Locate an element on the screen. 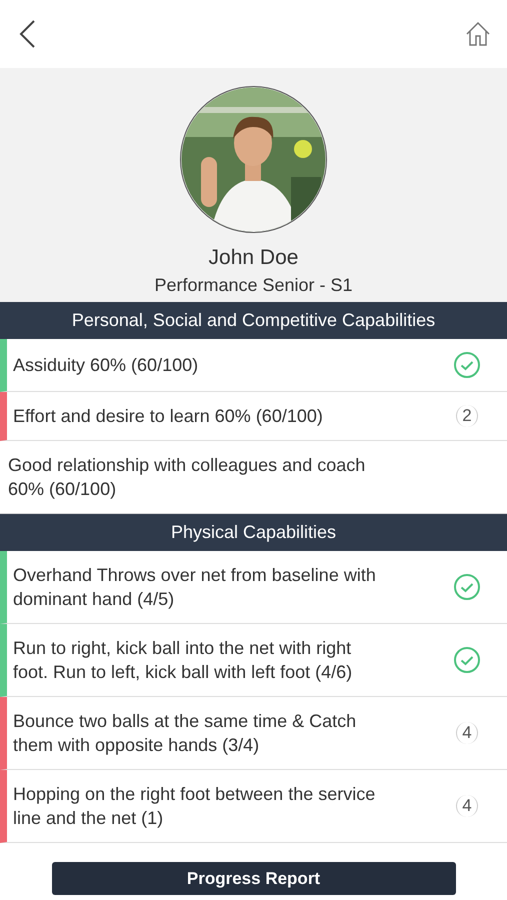  capability-text: Run to right, kick ball into the net with right foot. Run to left, kick ball with left foot (4/6) is located at coordinates (183, 660).